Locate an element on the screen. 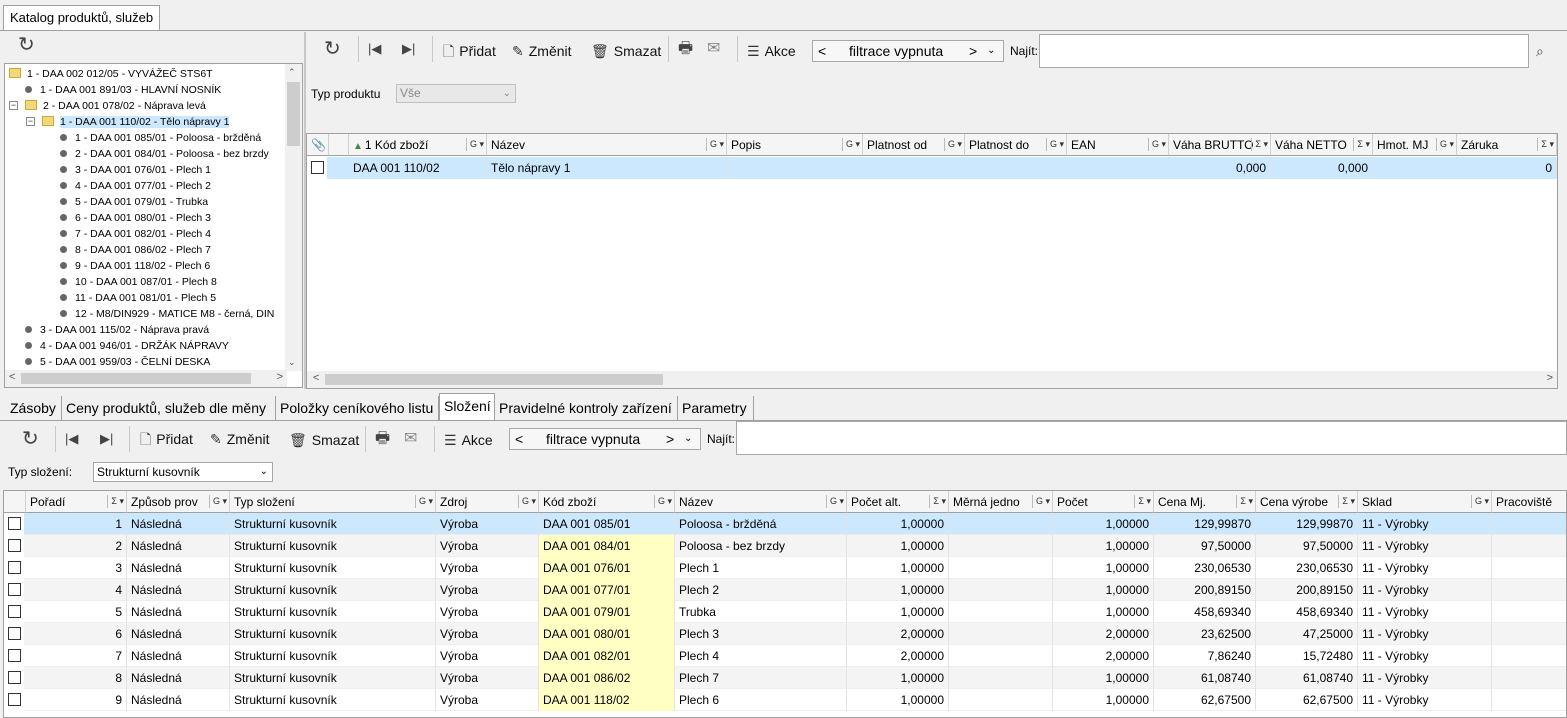 The height and width of the screenshot is (718, 1567). tree-item: − 2 - DAA 001 078/02 - Náprava levá is located at coordinates (107, 106).